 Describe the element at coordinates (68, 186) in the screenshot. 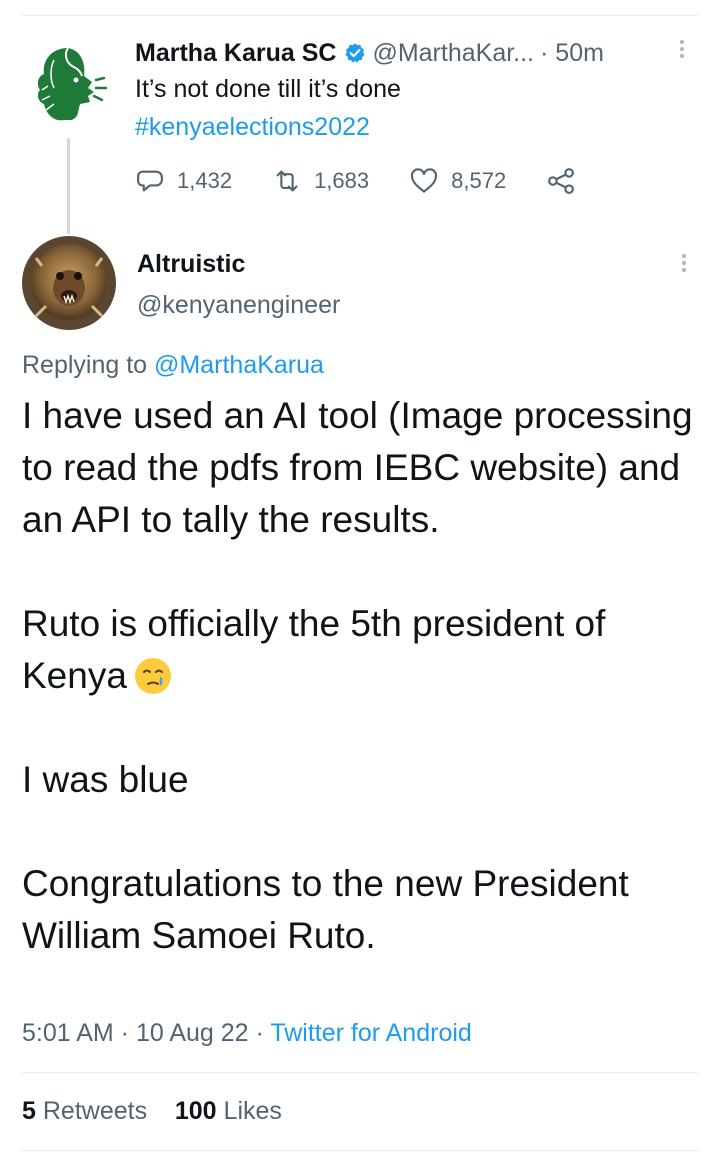

I see `thread-connector` at that location.